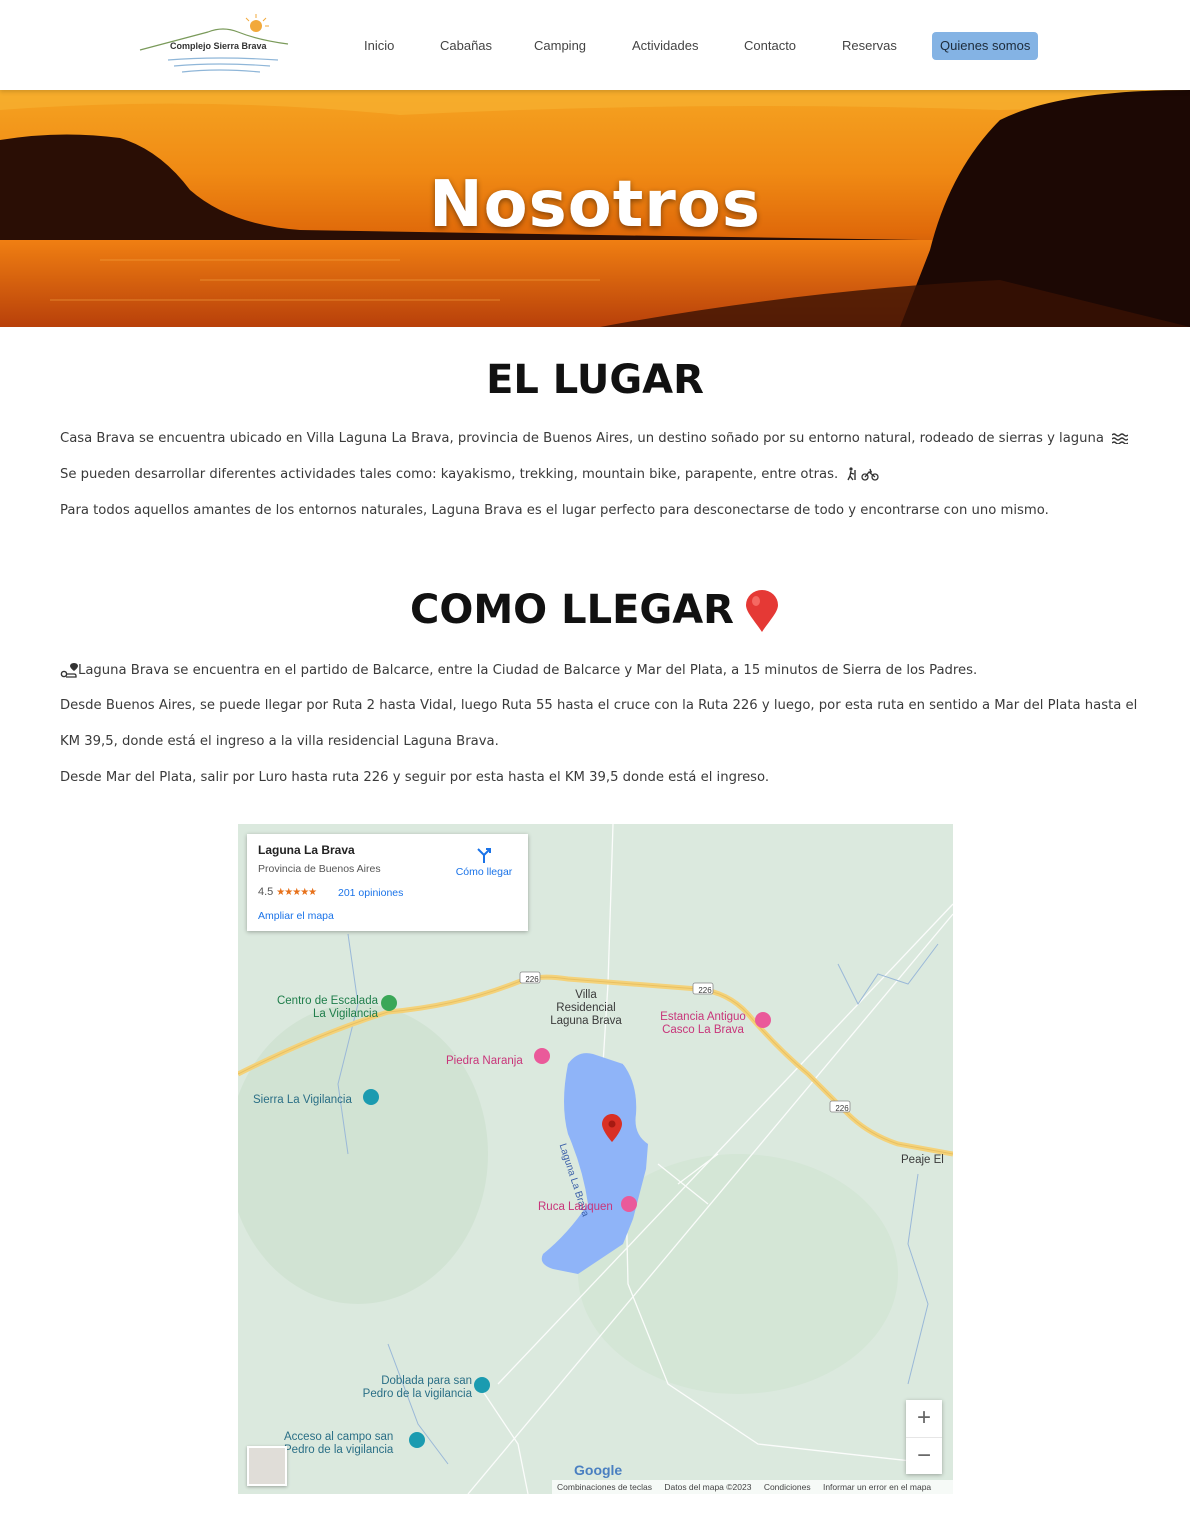 This screenshot has height=1536, width=1190. I want to click on nav-contacto: Contacto, so click(770, 46).